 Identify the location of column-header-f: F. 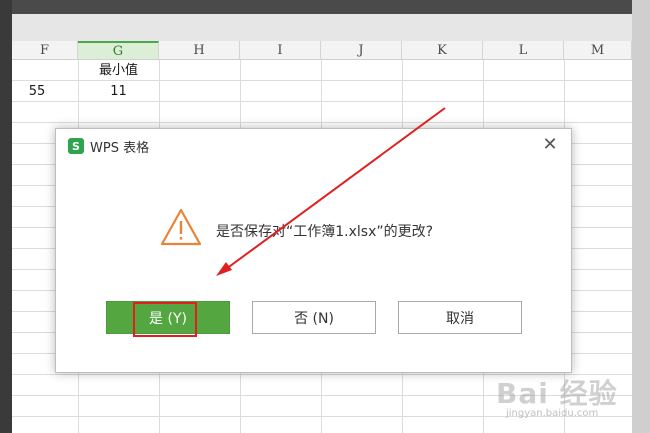
(45, 50).